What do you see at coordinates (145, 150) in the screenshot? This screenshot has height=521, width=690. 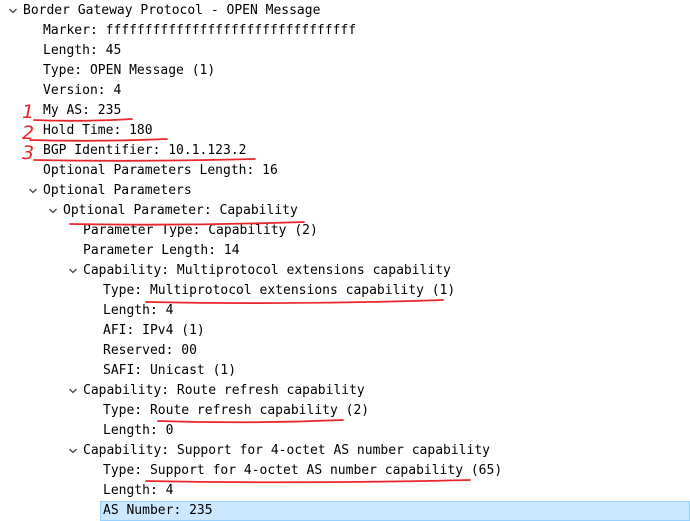 I see `tree-row-label: BGP Identifier: 10.1.123.2` at bounding box center [145, 150].